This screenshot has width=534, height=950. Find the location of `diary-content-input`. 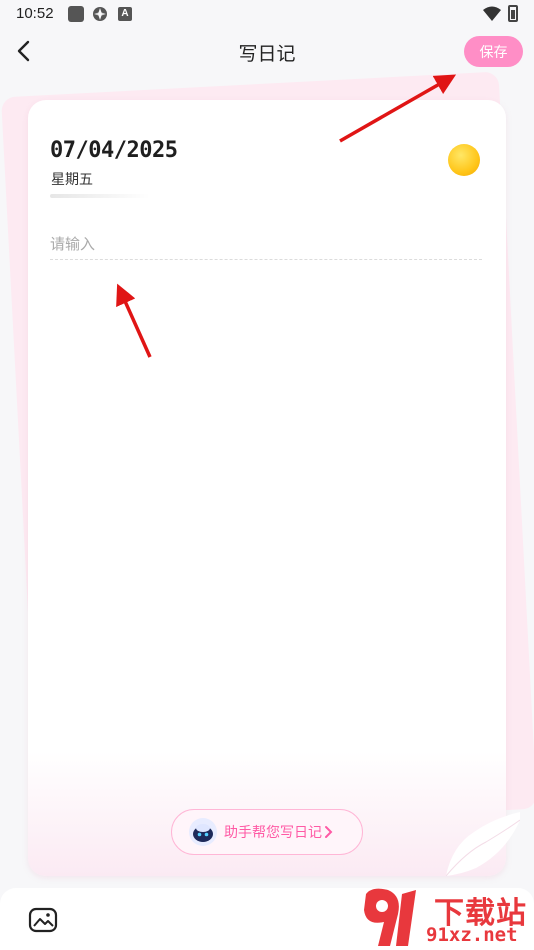

diary-content-input is located at coordinates (266, 244).